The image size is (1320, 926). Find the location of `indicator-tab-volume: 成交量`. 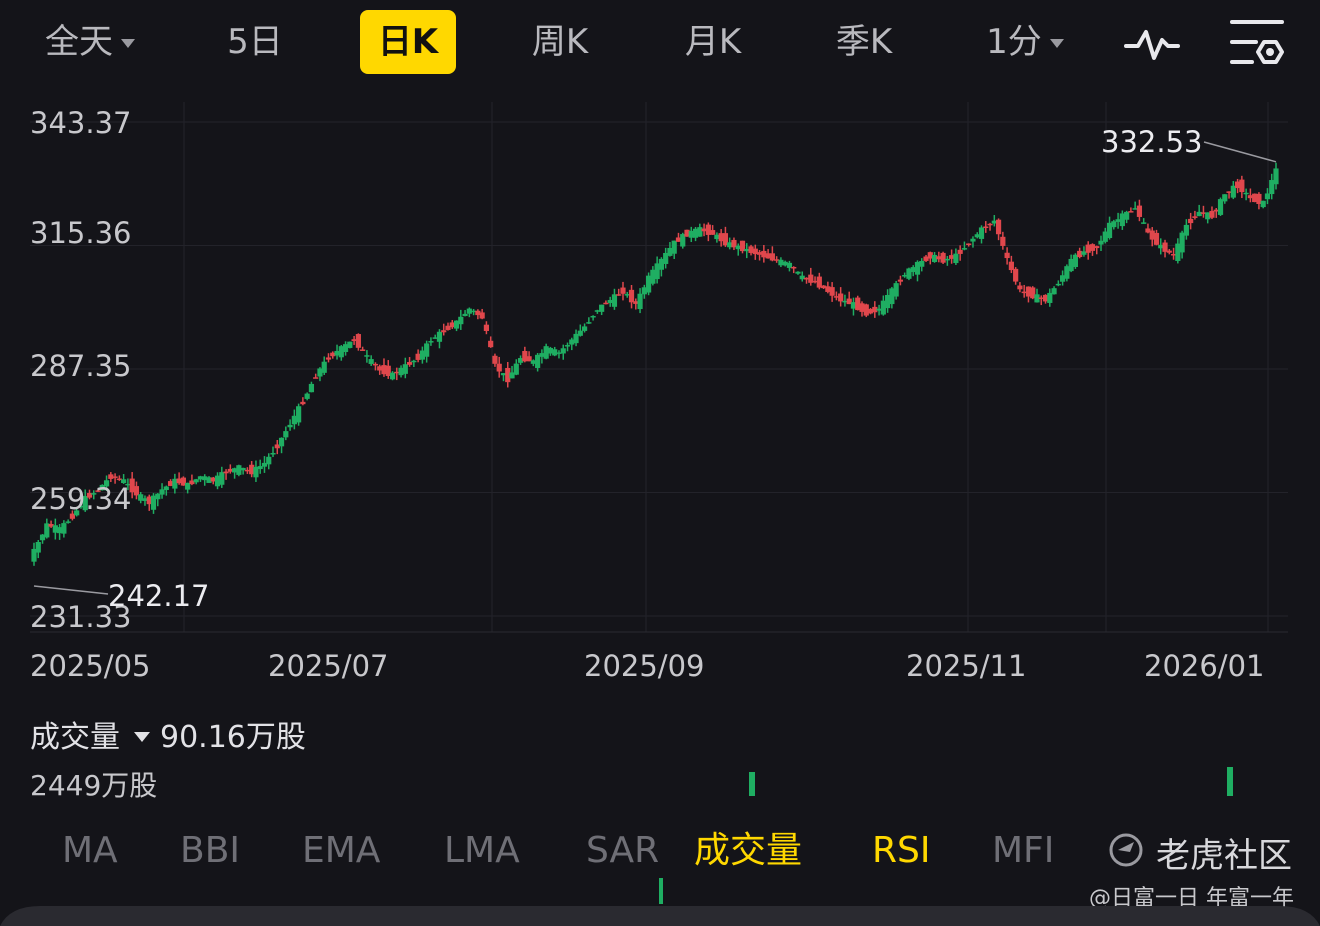

indicator-tab-volume: 成交量 is located at coordinates (748, 851).